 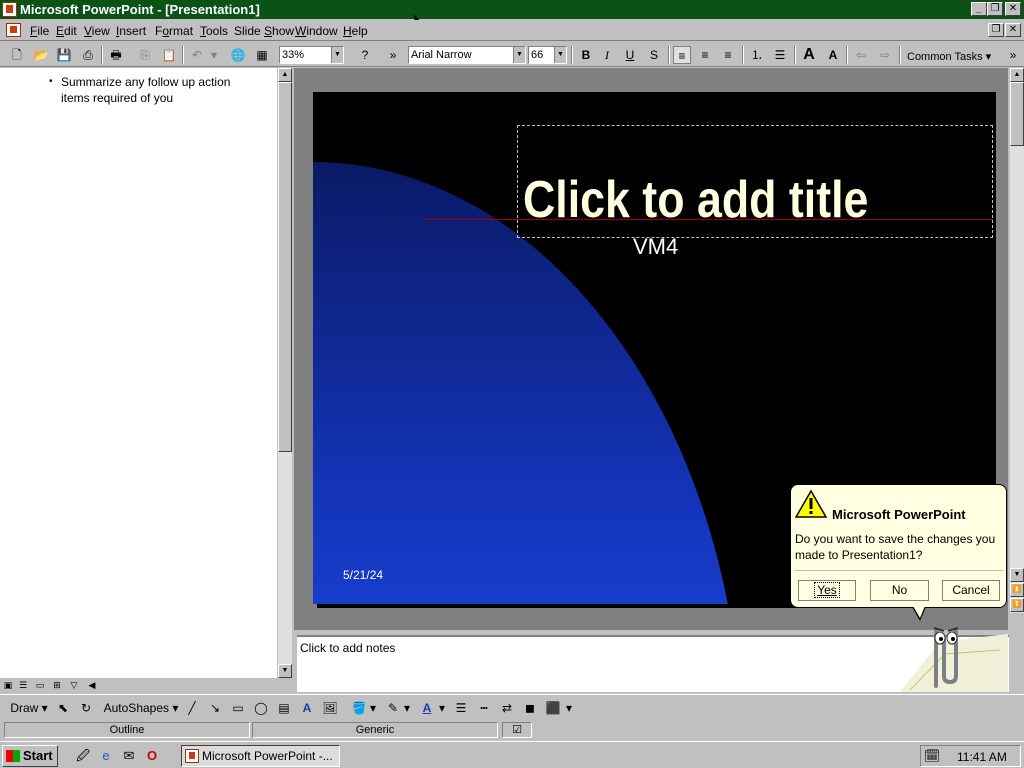 I want to click on outlook-express-icon: ✉, so click(x=129, y=756).